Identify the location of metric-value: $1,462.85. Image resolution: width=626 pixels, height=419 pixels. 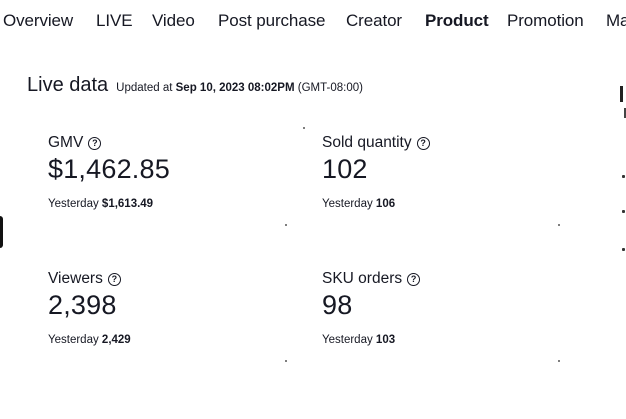
(109, 169).